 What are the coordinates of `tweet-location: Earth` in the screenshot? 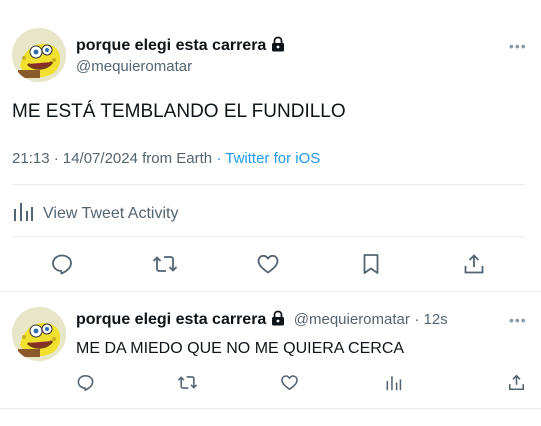 It's located at (194, 158).